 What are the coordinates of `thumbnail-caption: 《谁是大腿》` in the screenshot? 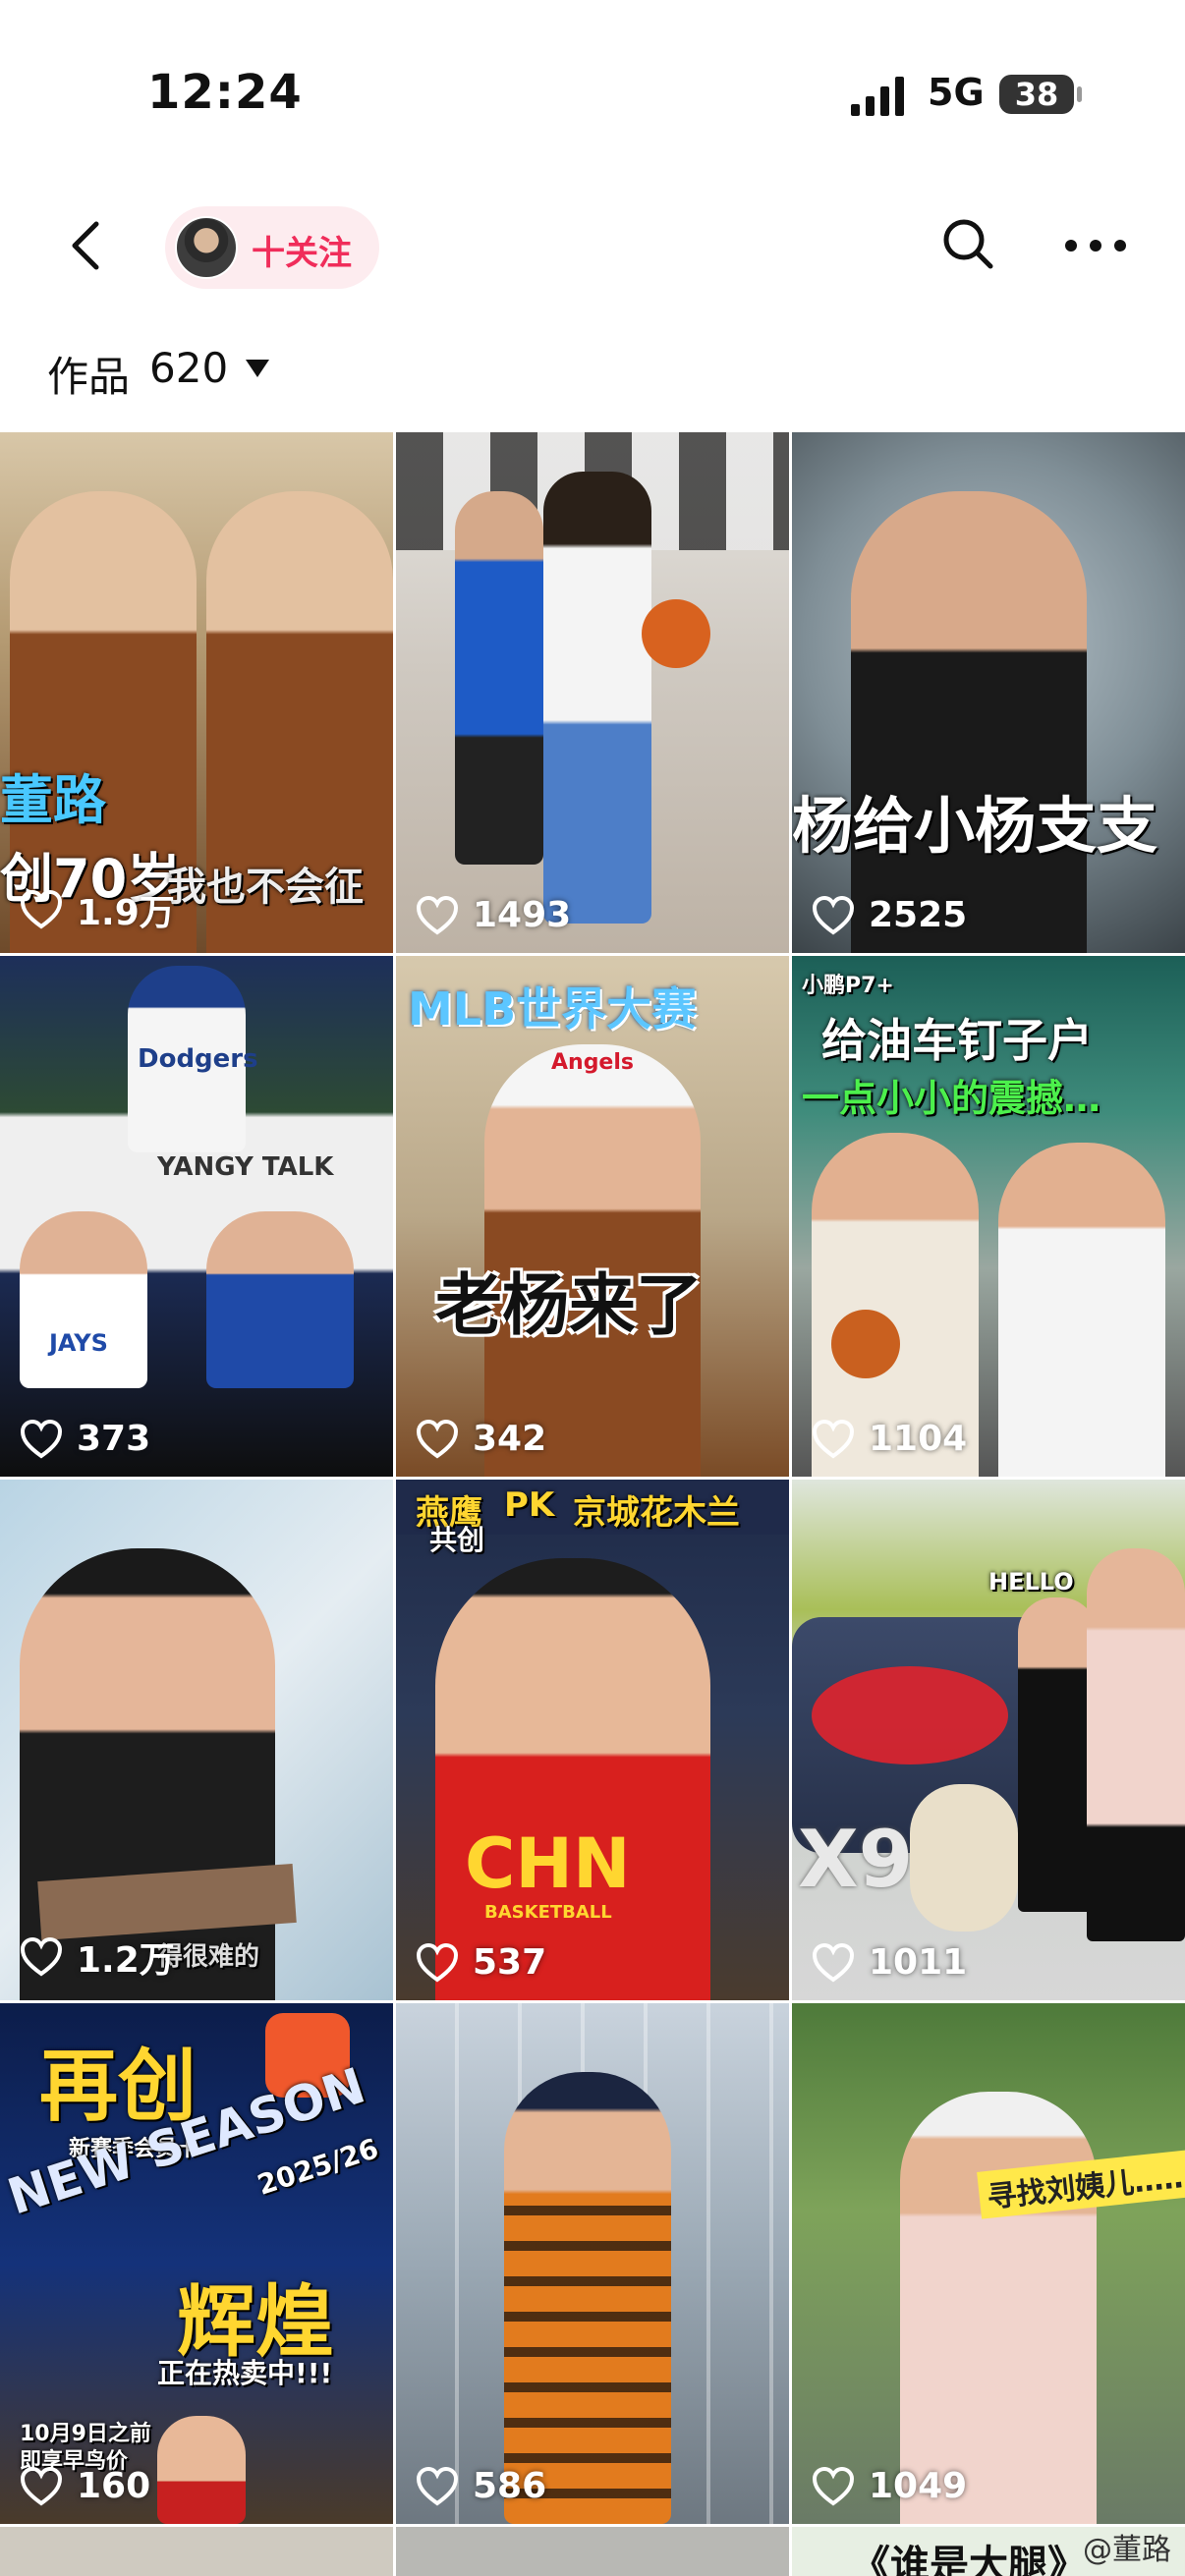 It's located at (969, 2559).